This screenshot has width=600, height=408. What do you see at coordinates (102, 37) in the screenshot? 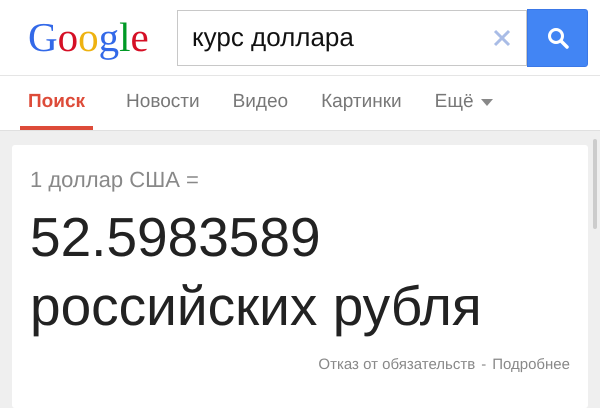
I see `logo: Google` at bounding box center [102, 37].